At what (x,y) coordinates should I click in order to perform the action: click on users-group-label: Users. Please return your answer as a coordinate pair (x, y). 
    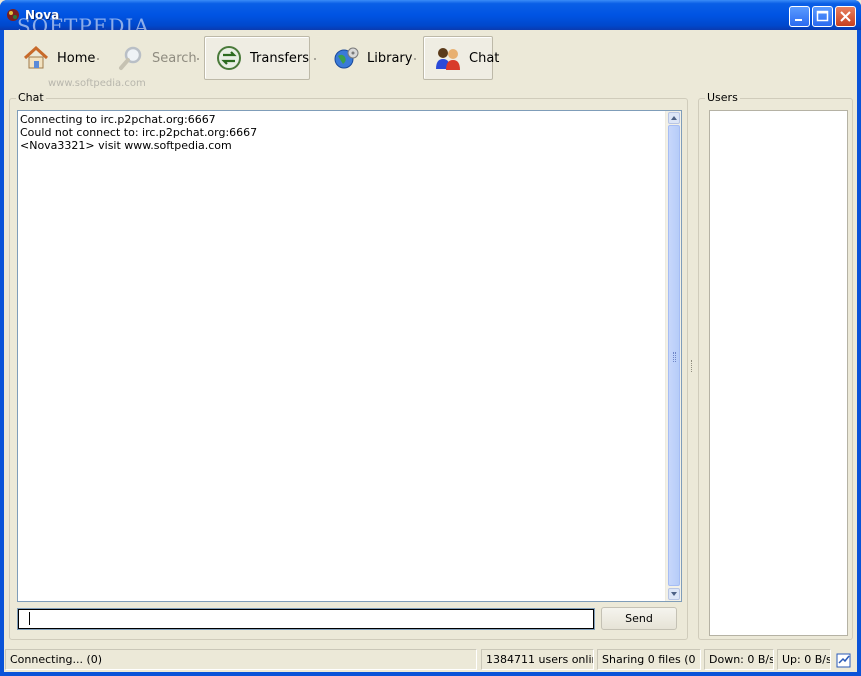
    Looking at the image, I should click on (722, 97).